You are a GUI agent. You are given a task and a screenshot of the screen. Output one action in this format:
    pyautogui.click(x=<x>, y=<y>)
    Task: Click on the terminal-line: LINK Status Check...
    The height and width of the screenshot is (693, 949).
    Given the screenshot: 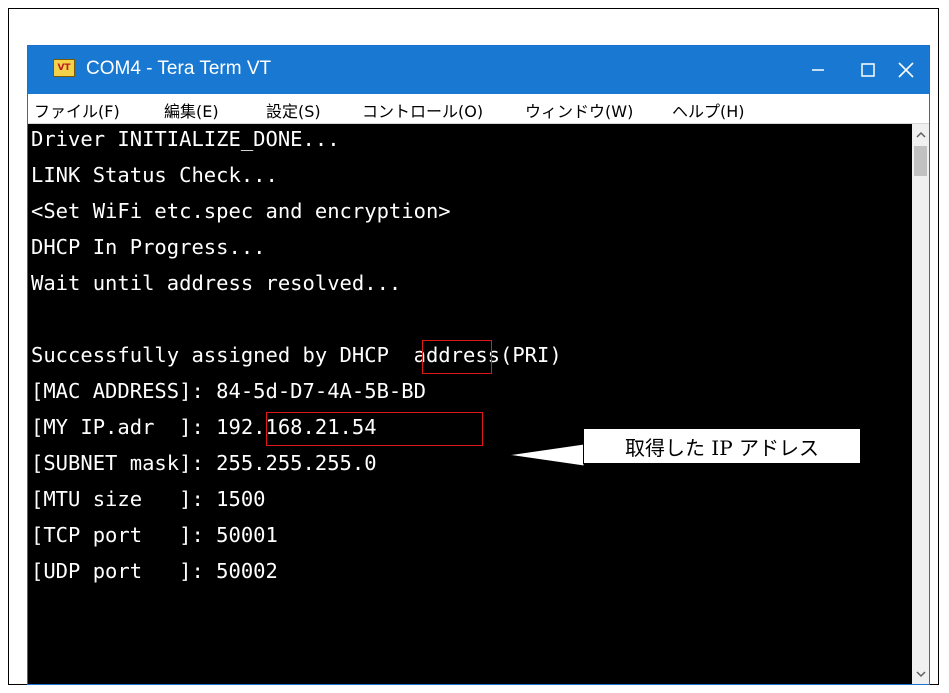 What is the action you would take?
    pyautogui.click(x=154, y=175)
    